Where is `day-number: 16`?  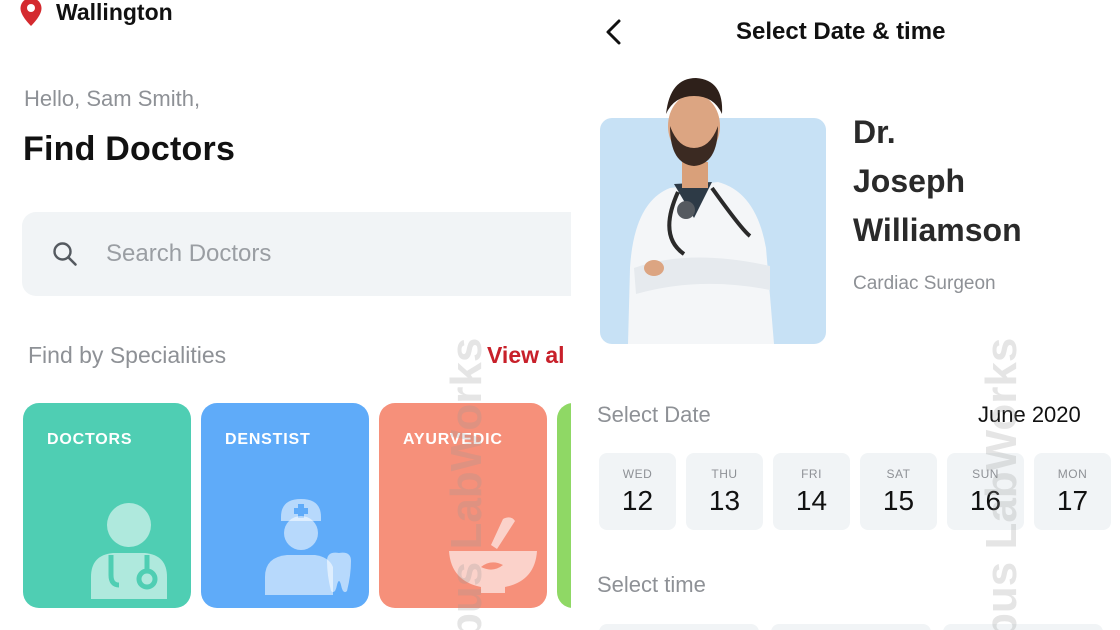
day-number: 16 is located at coordinates (985, 500).